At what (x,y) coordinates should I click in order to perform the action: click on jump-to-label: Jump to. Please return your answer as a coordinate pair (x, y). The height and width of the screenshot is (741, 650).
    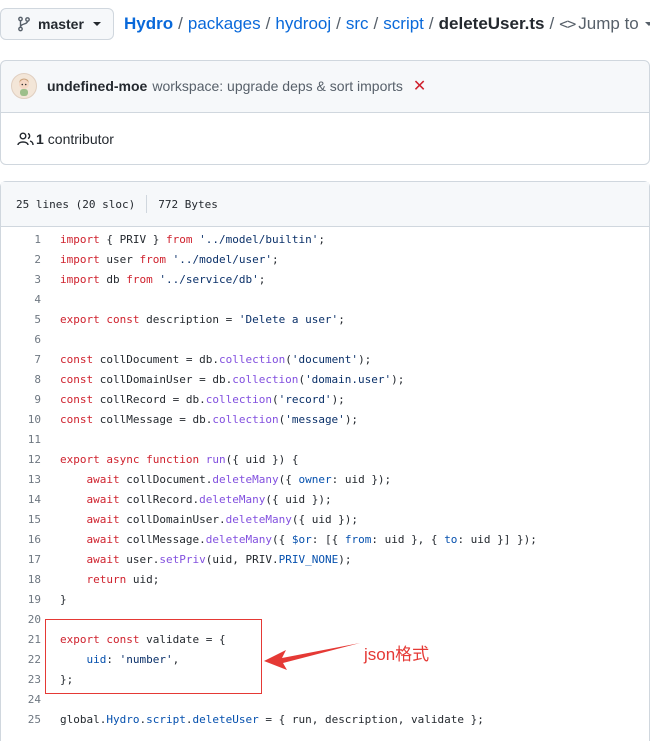
    Looking at the image, I should click on (608, 23).